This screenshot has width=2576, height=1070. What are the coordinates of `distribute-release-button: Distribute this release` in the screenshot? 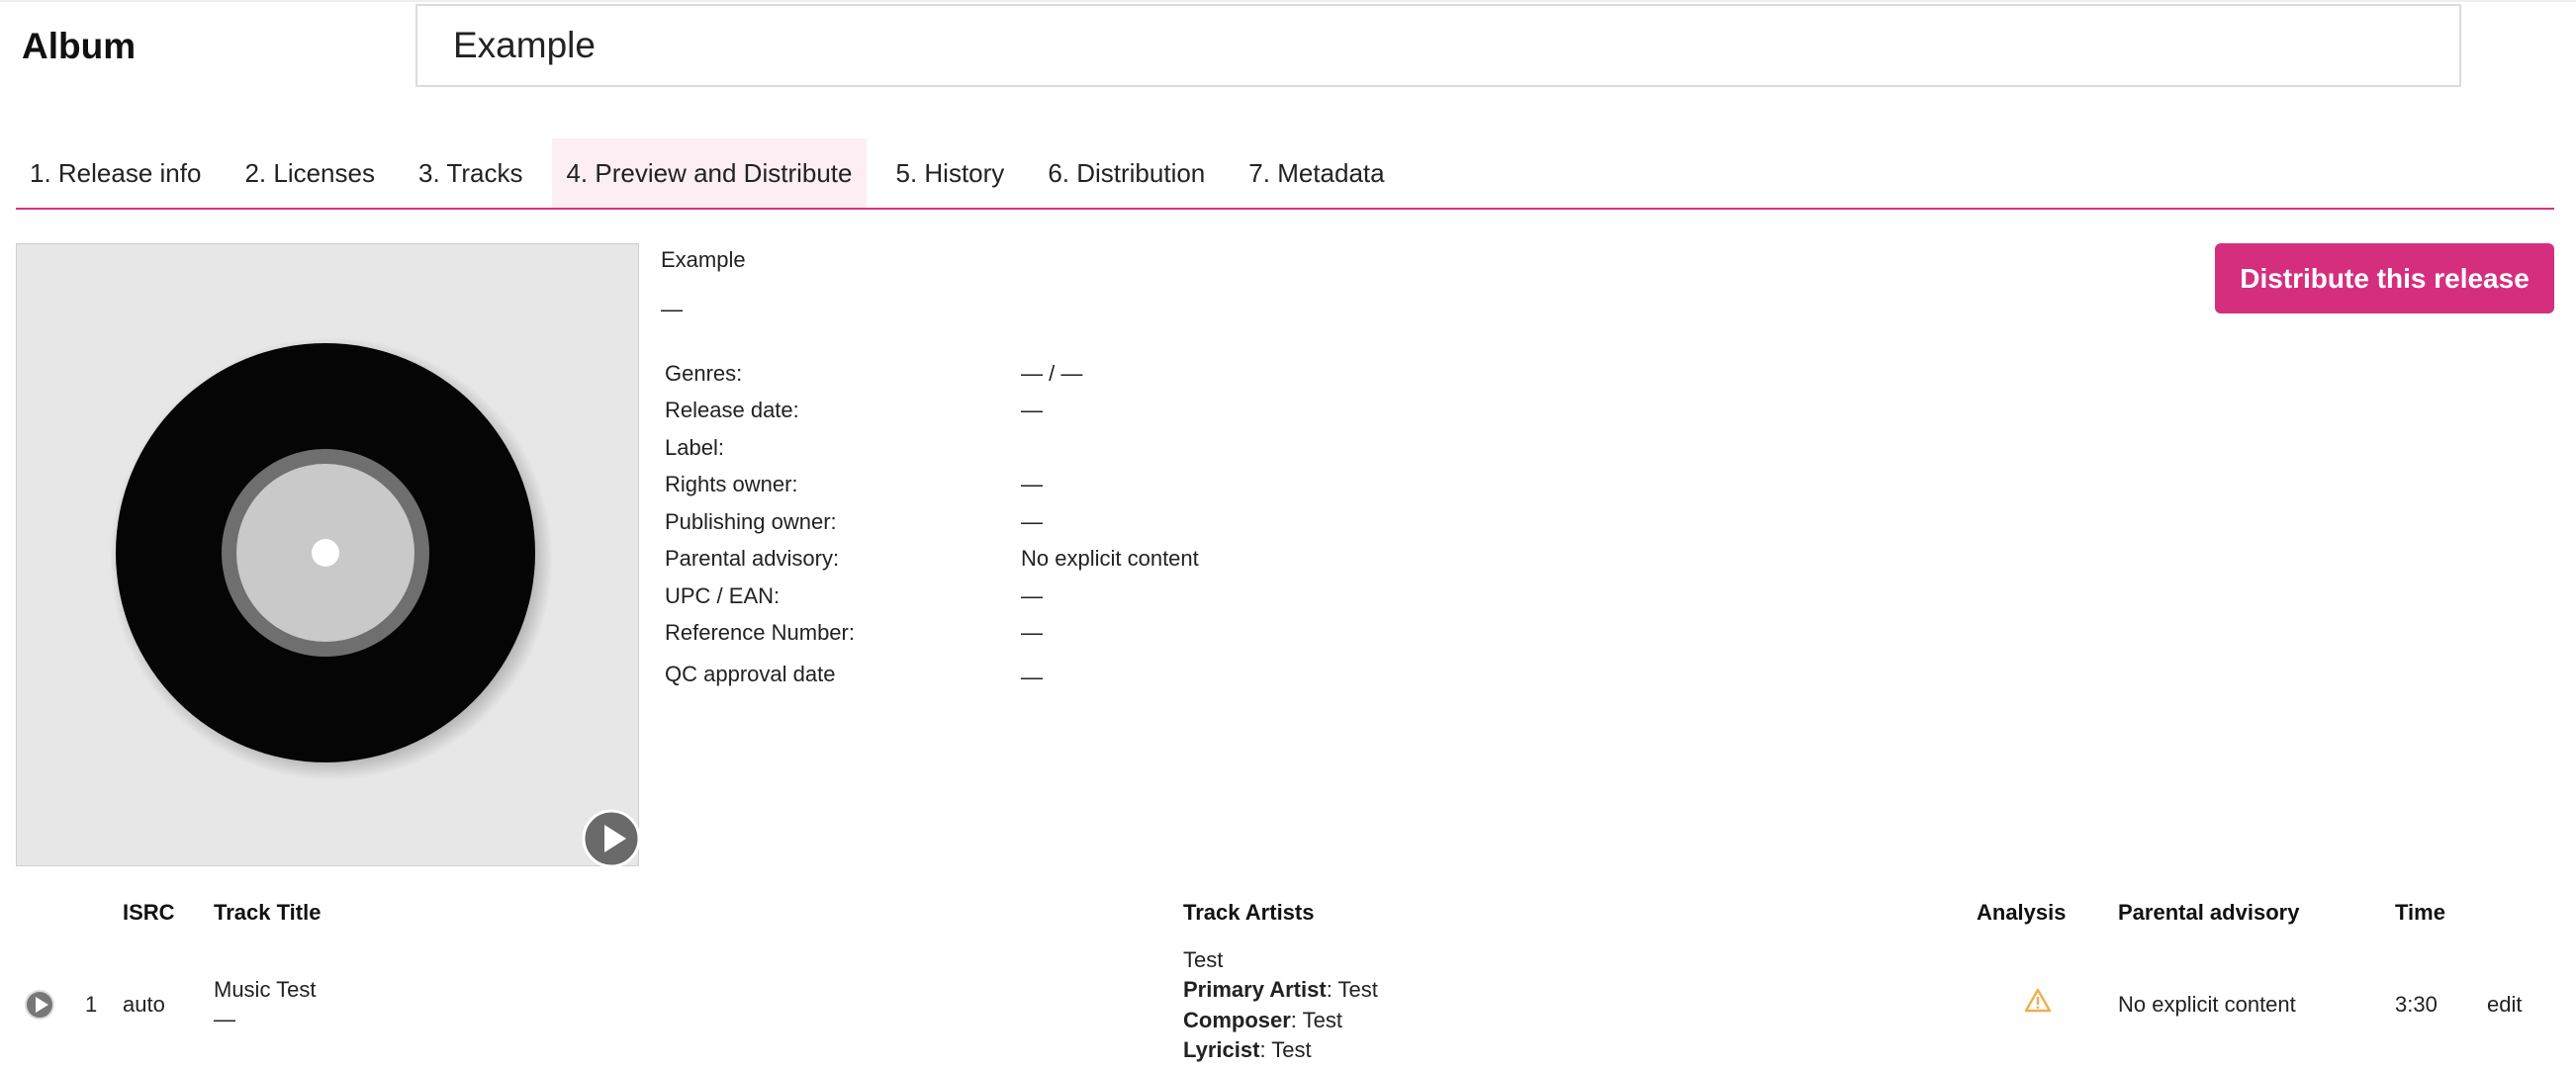 It's located at (2384, 278).